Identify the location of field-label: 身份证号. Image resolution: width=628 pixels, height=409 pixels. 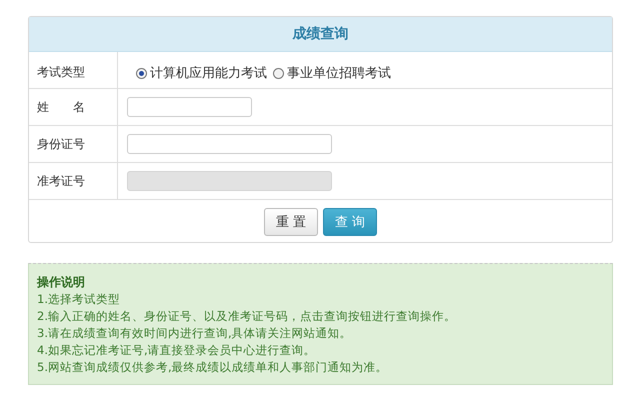
(61, 144).